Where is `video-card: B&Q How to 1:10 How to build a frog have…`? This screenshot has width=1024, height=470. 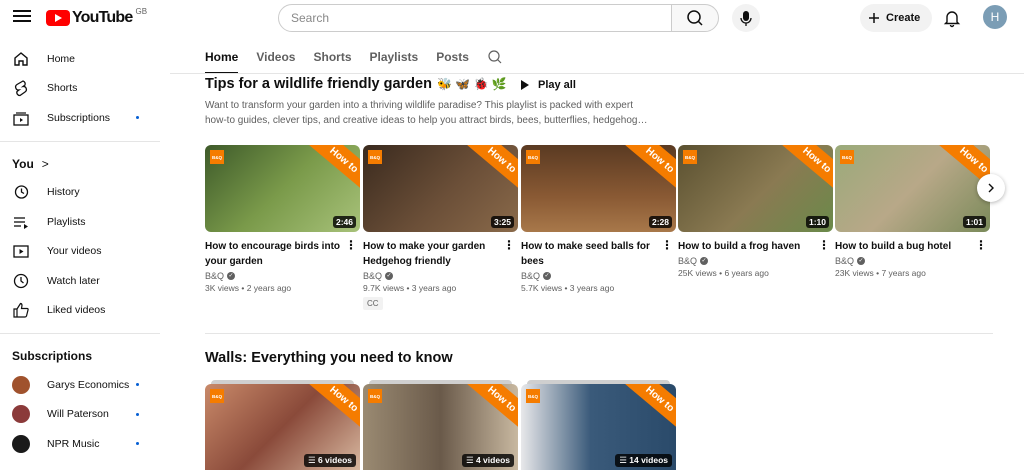 video-card: B&Q How to 1:10 How to build a frog have… is located at coordinates (755, 211).